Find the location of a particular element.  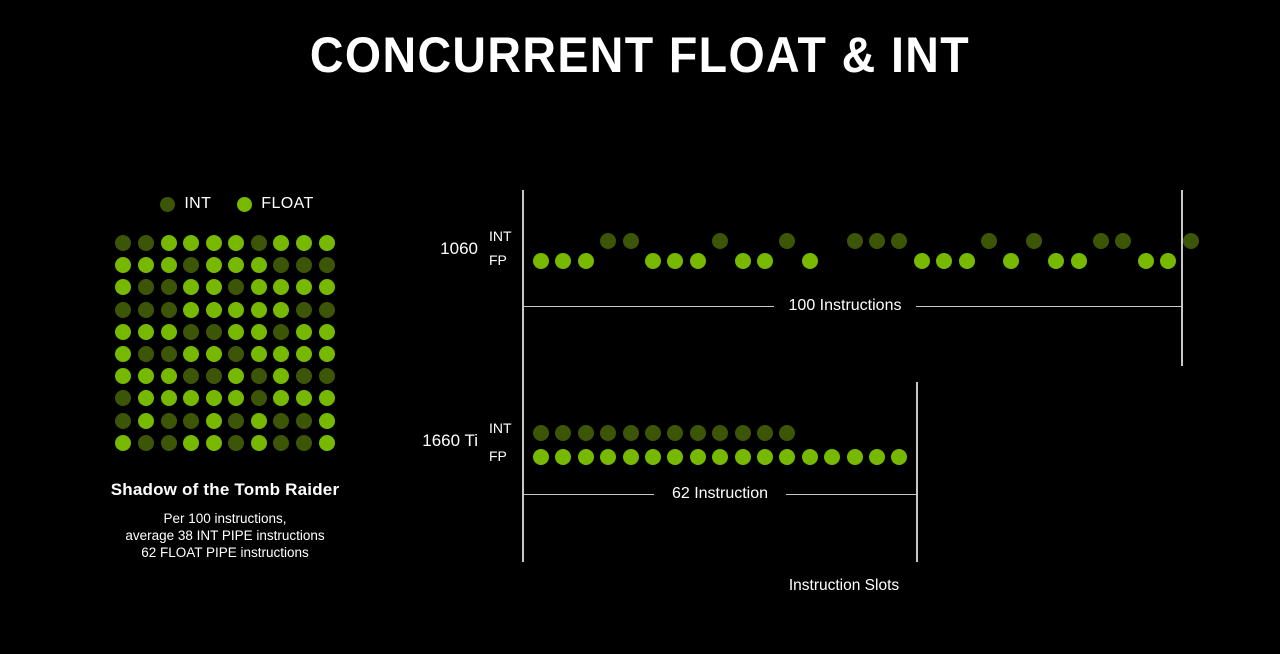

bracket-caption-1660ti: 62 Instruction is located at coordinates (720, 493).